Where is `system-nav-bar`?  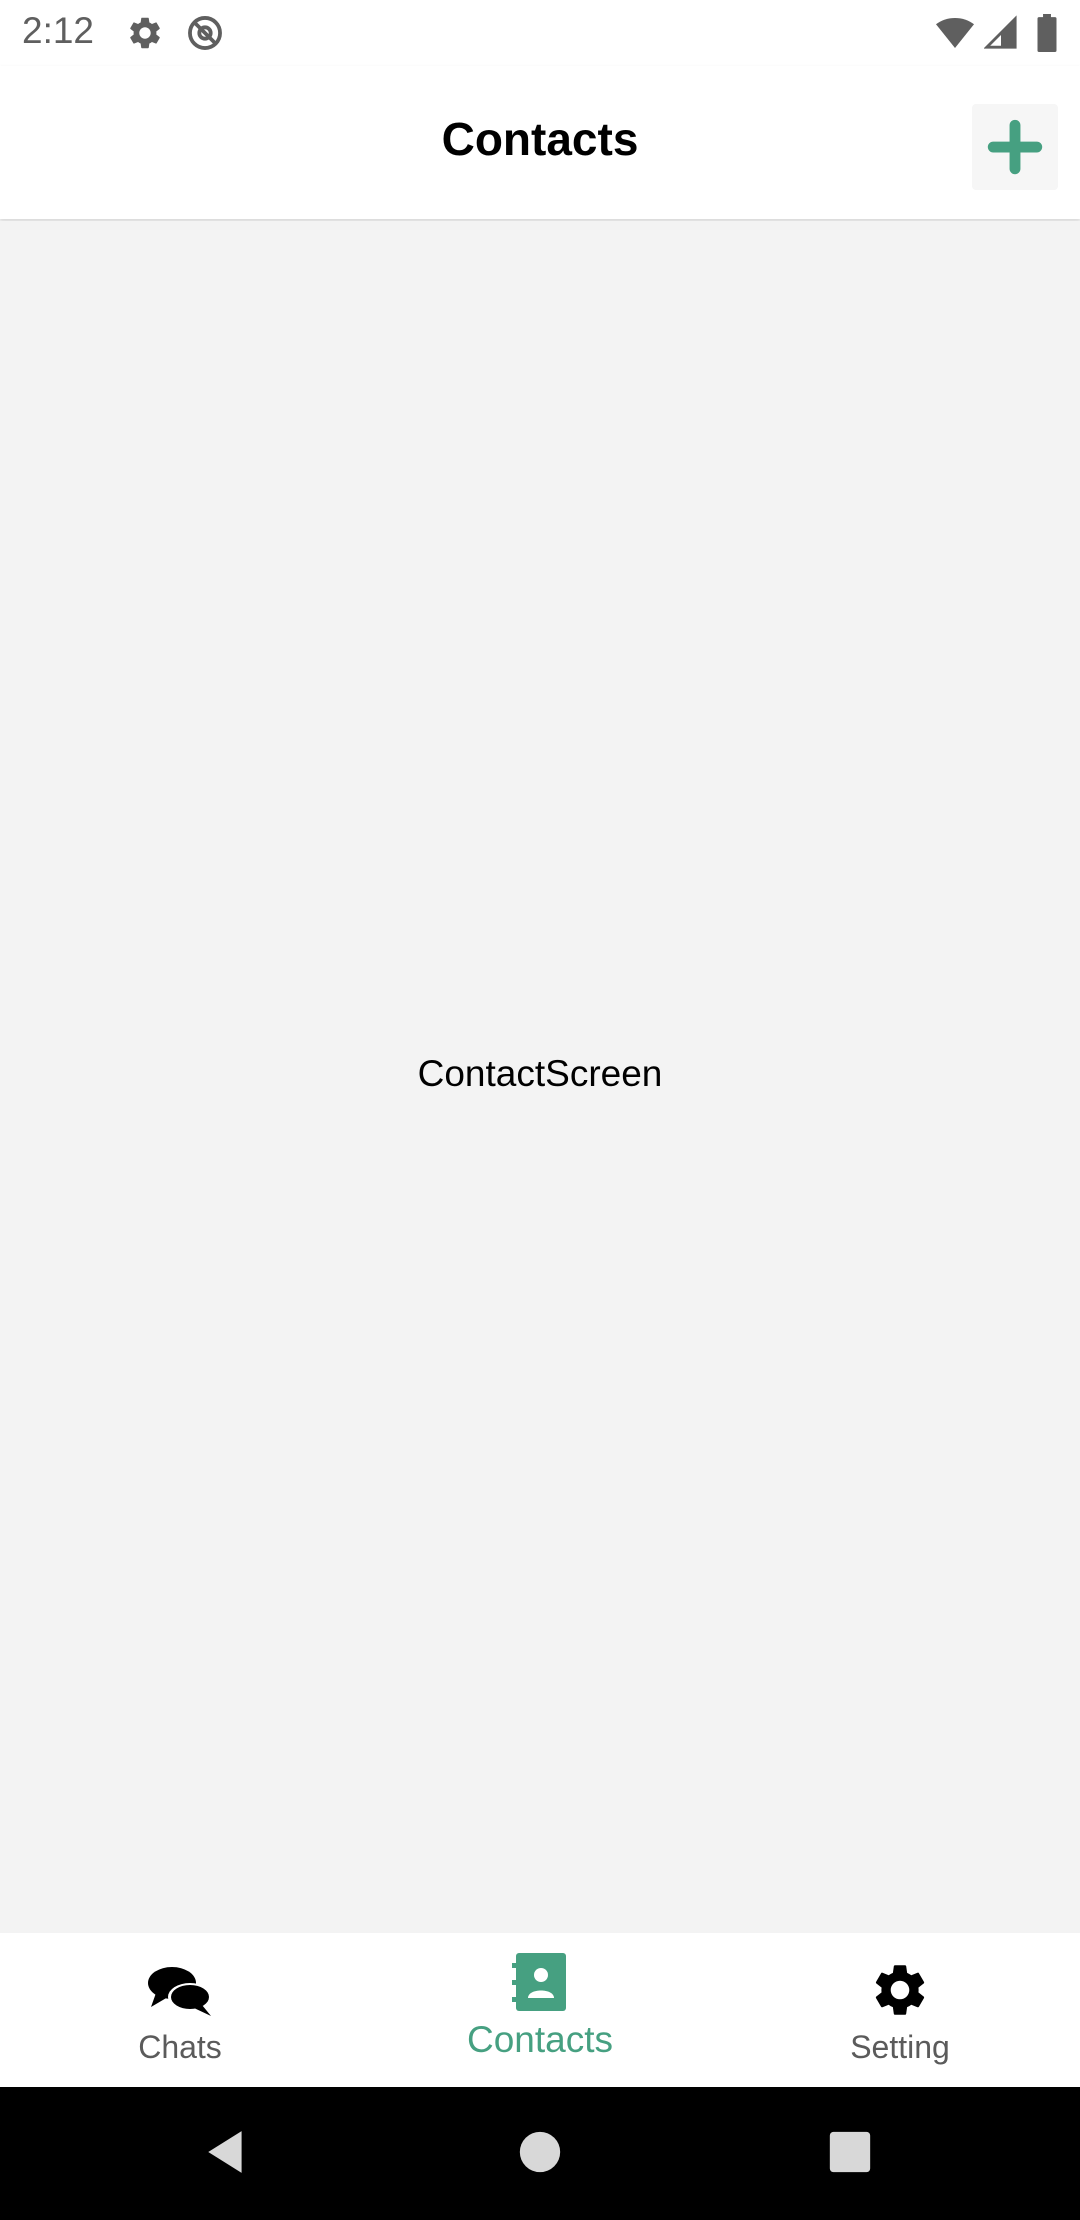 system-nav-bar is located at coordinates (540, 2153).